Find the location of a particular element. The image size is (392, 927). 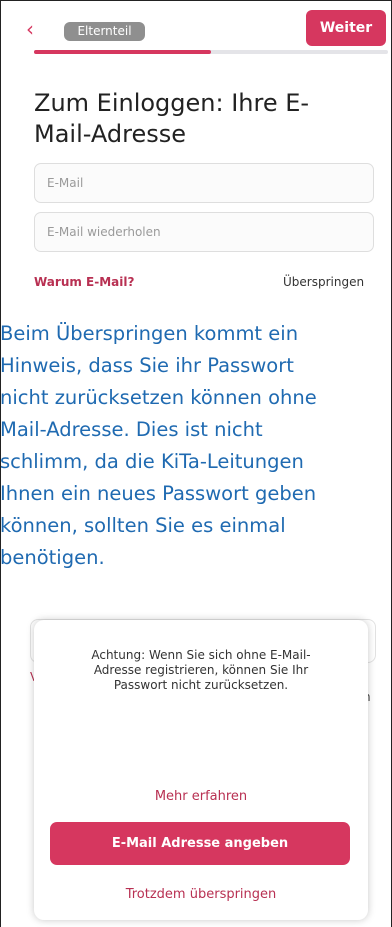

email-input: E-Mail is located at coordinates (204, 183).